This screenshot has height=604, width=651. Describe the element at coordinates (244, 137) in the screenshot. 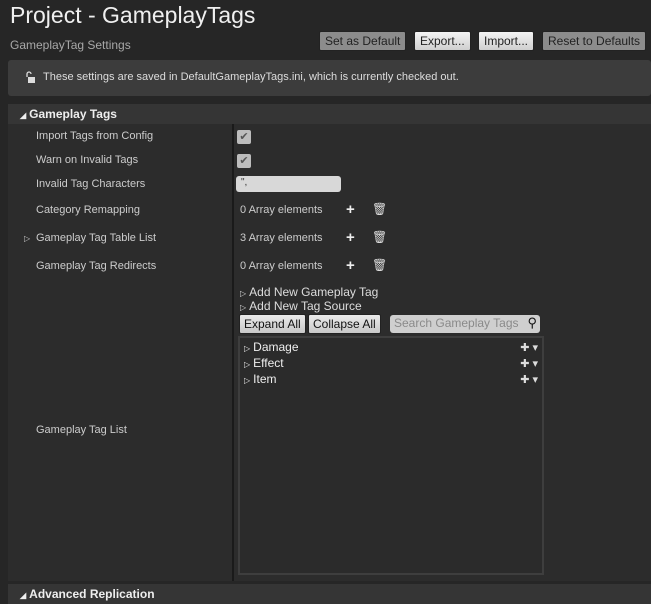

I see `import-tags-checkbox: ✔` at that location.